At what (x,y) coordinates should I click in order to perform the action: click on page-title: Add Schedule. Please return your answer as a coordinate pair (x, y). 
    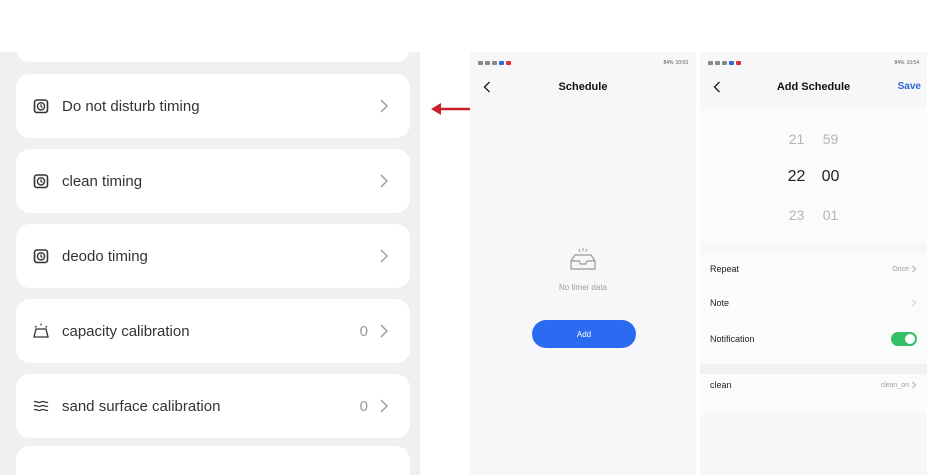
    Looking at the image, I should click on (813, 87).